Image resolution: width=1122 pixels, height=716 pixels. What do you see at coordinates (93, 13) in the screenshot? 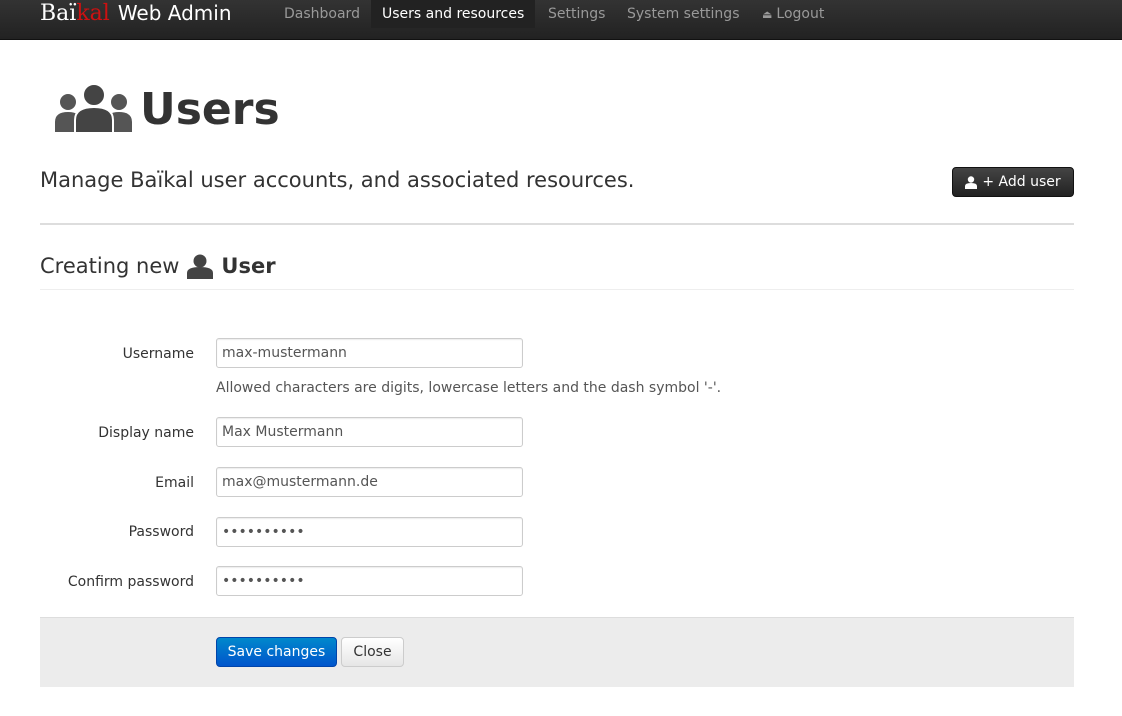
I see `brand-name-part2: kal` at bounding box center [93, 13].